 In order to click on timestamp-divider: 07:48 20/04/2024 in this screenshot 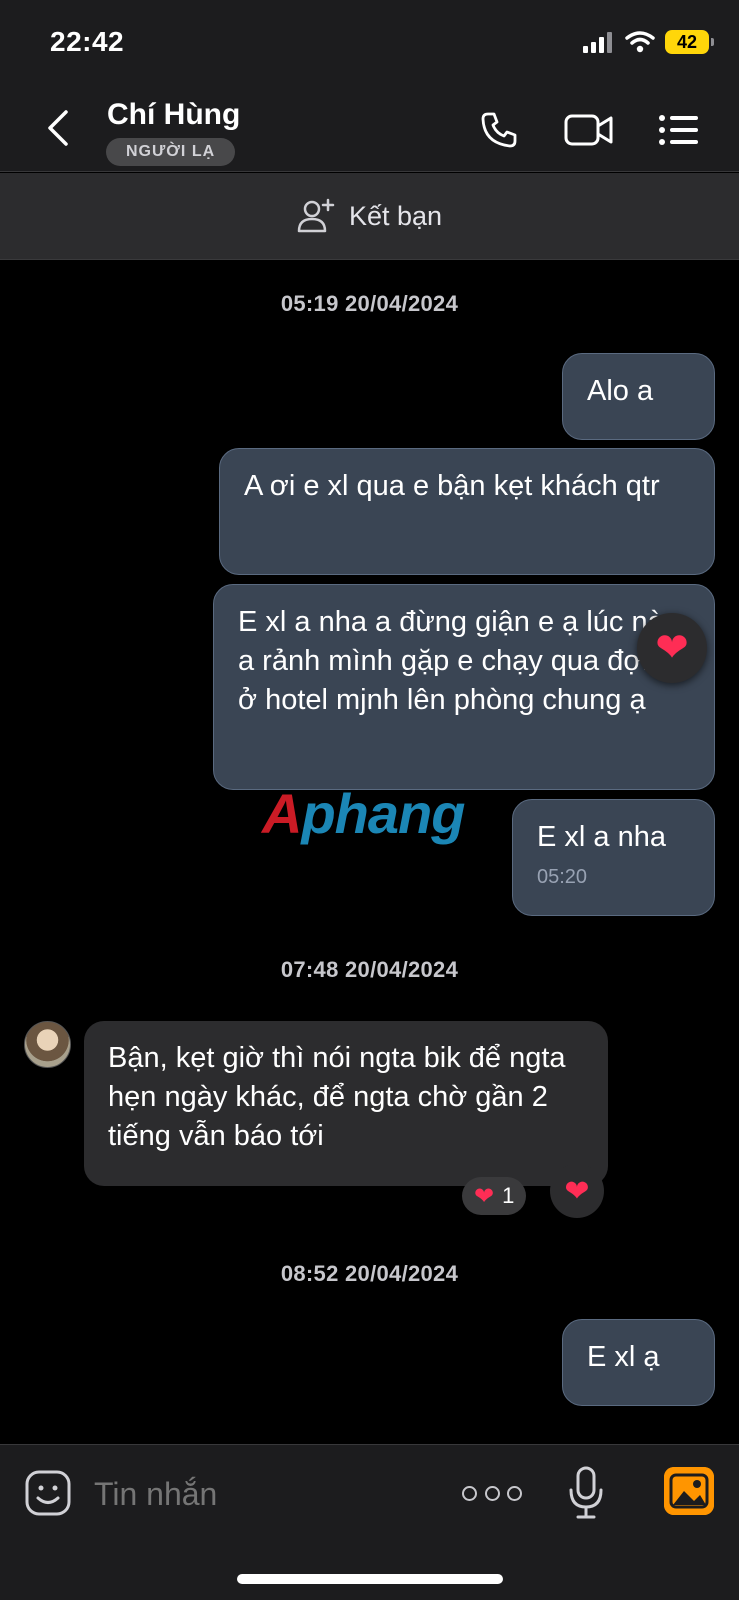, I will do `click(369, 969)`.